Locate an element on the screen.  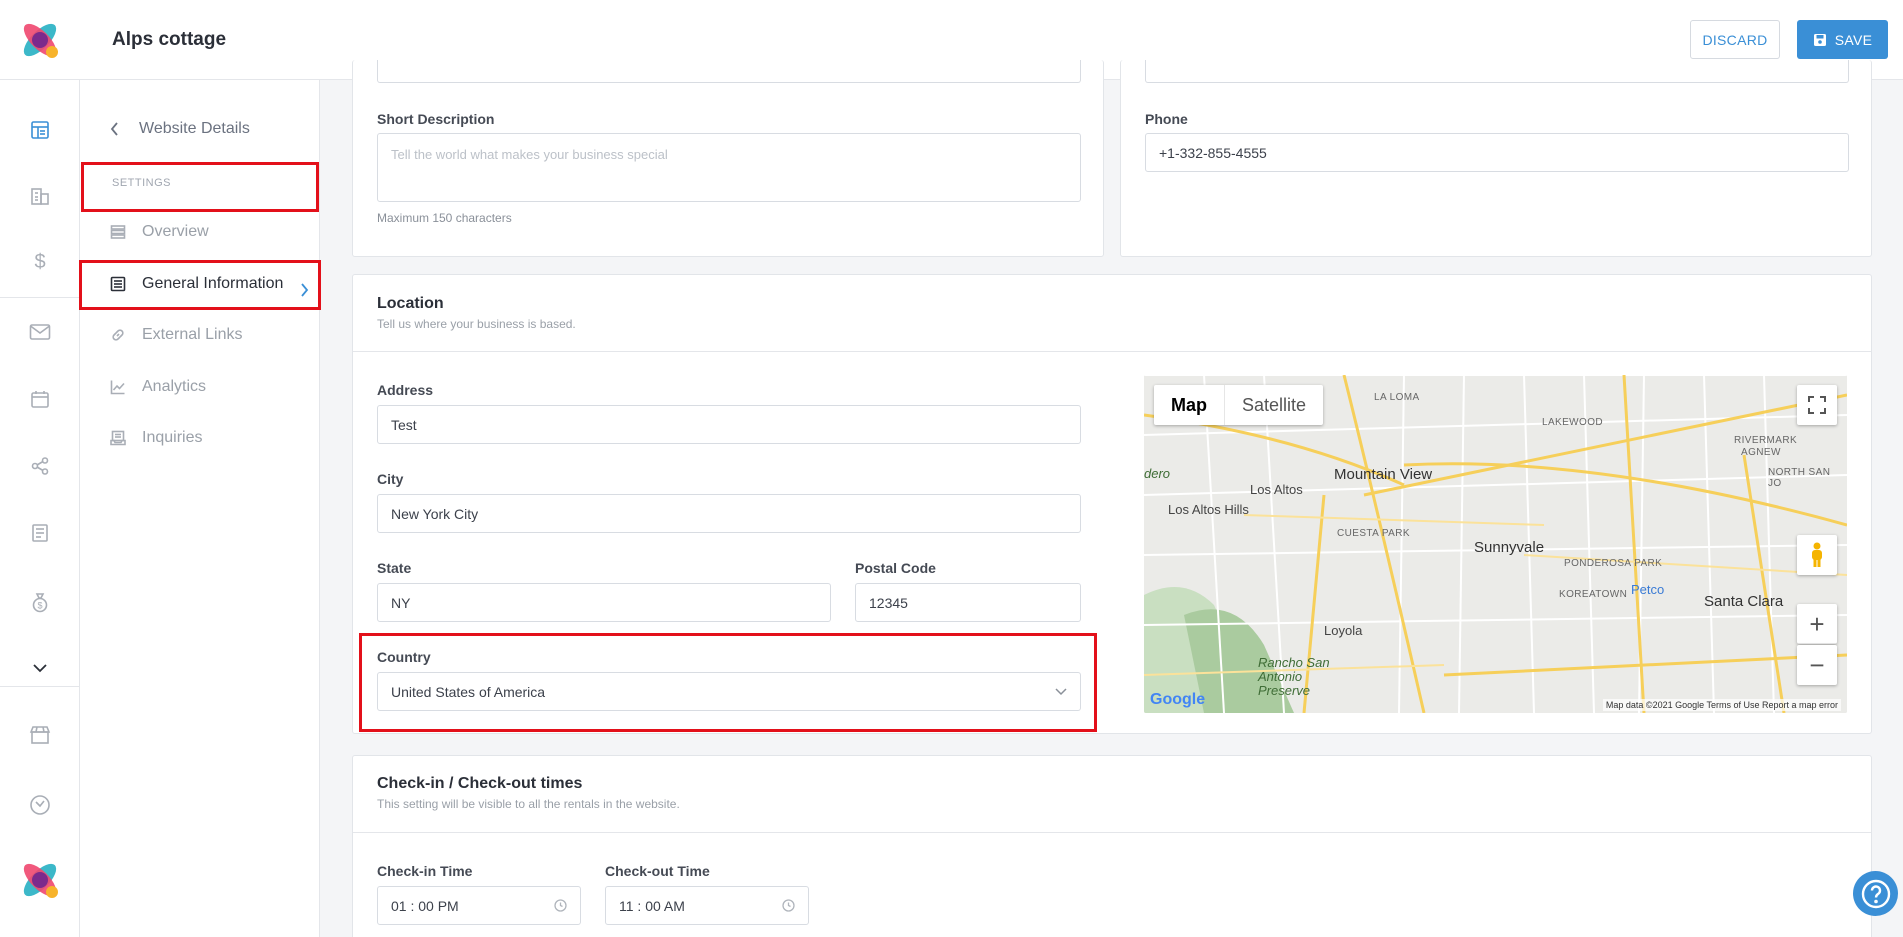
short-description-helper: Maximum 150 characters is located at coordinates (444, 218).